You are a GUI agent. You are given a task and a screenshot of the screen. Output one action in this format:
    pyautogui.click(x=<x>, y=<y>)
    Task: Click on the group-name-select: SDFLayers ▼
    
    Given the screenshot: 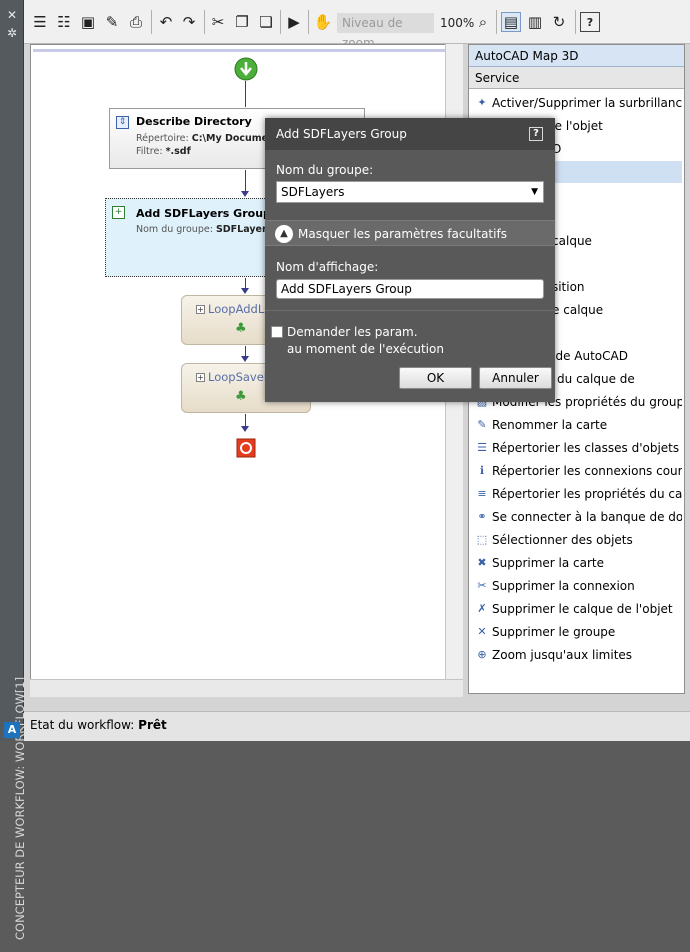 What is the action you would take?
    pyautogui.click(x=410, y=192)
    